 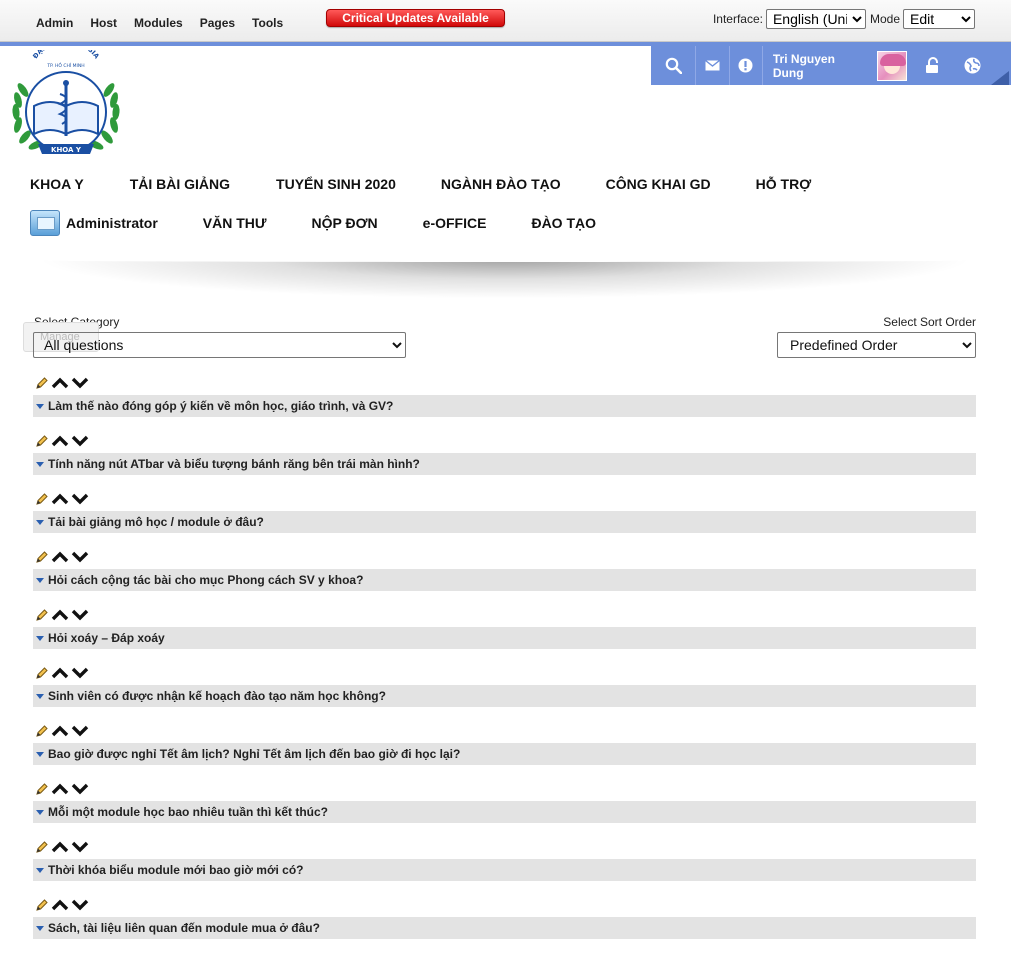 I want to click on control-bar-menu: Admin Host Modules Pages Tools, so click(x=168, y=23).